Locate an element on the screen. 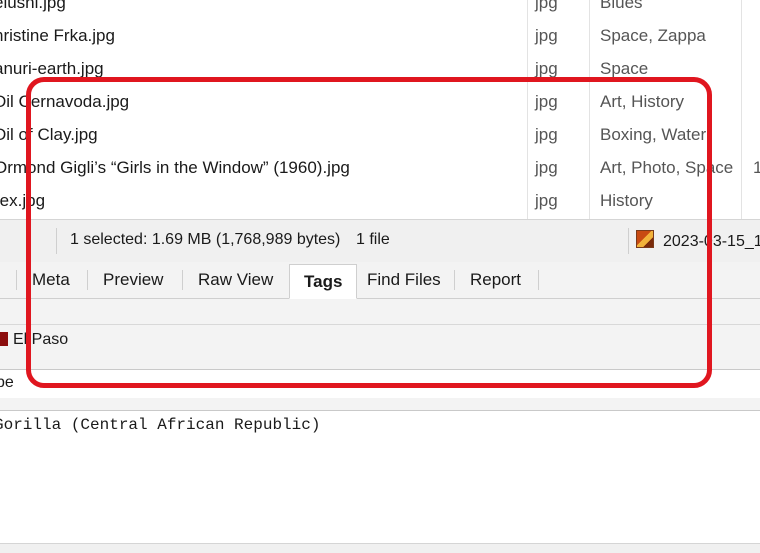 This screenshot has width=760, height=553. image-thumbnail-icon is located at coordinates (645, 239).